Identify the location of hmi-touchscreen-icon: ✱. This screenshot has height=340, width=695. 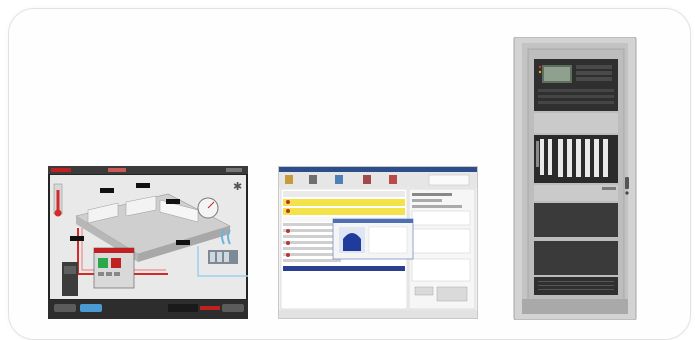
(148, 242).